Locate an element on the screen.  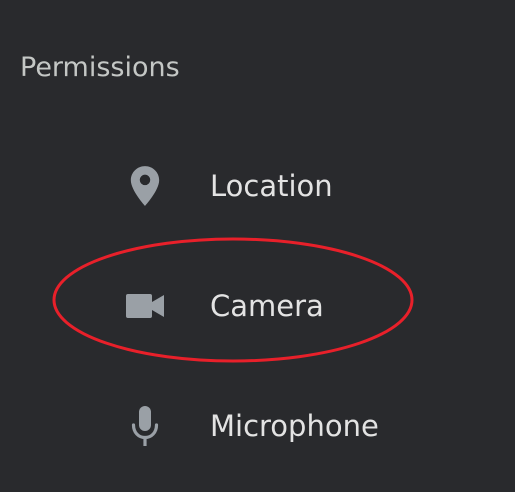
section-title: Permissions is located at coordinates (100, 67).